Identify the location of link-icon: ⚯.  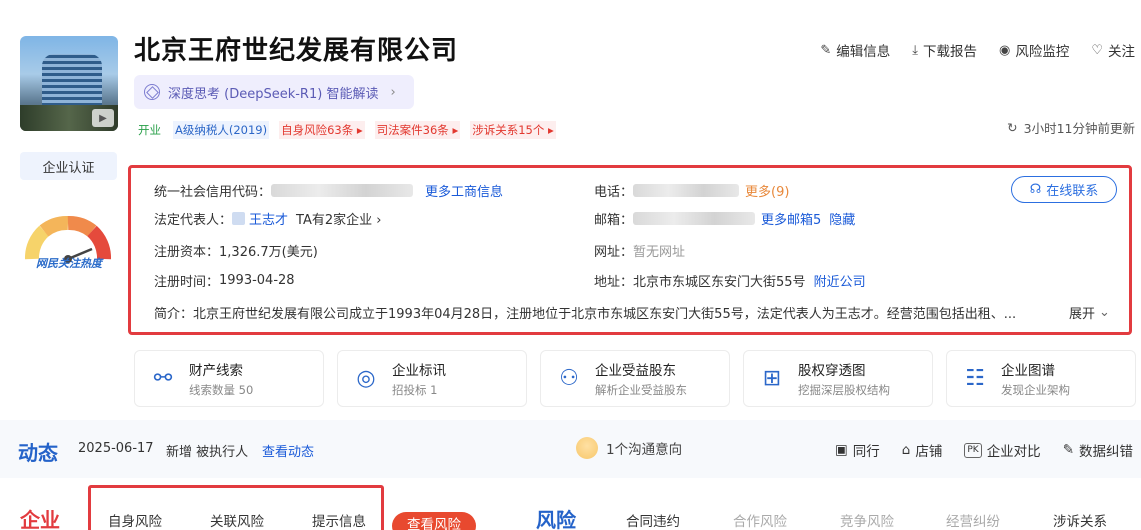
(163, 378).